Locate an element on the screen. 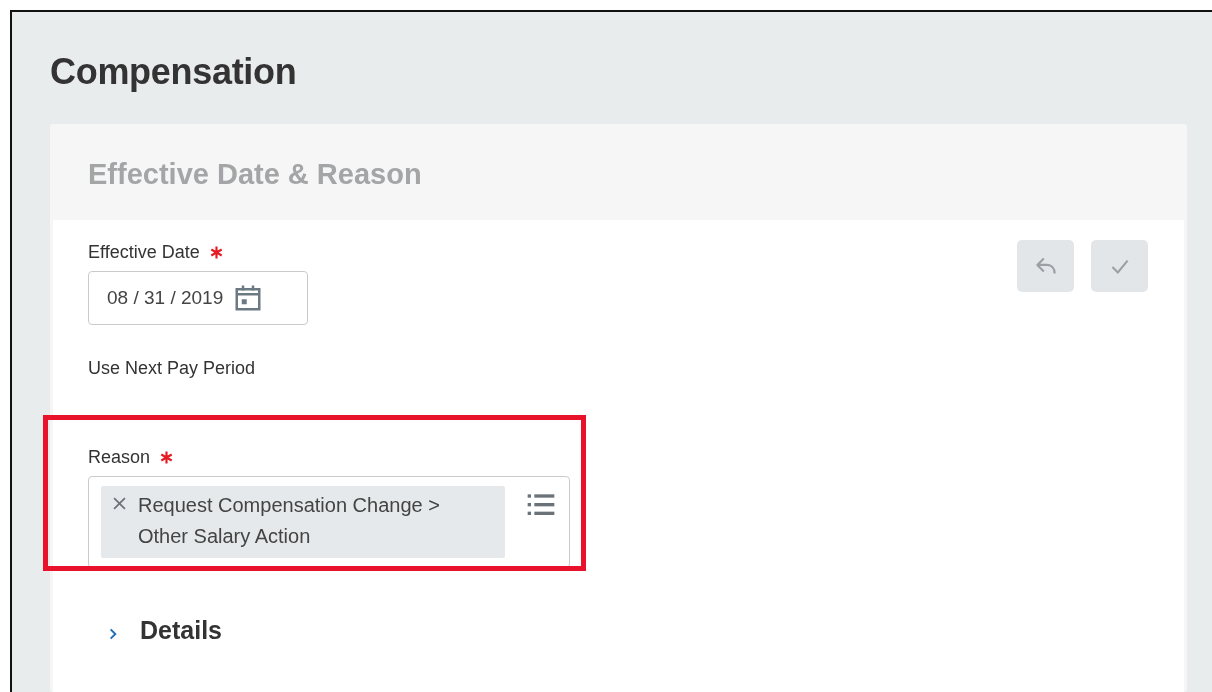 This screenshot has width=1212, height=692. field-label: Effective Date is located at coordinates (144, 252).